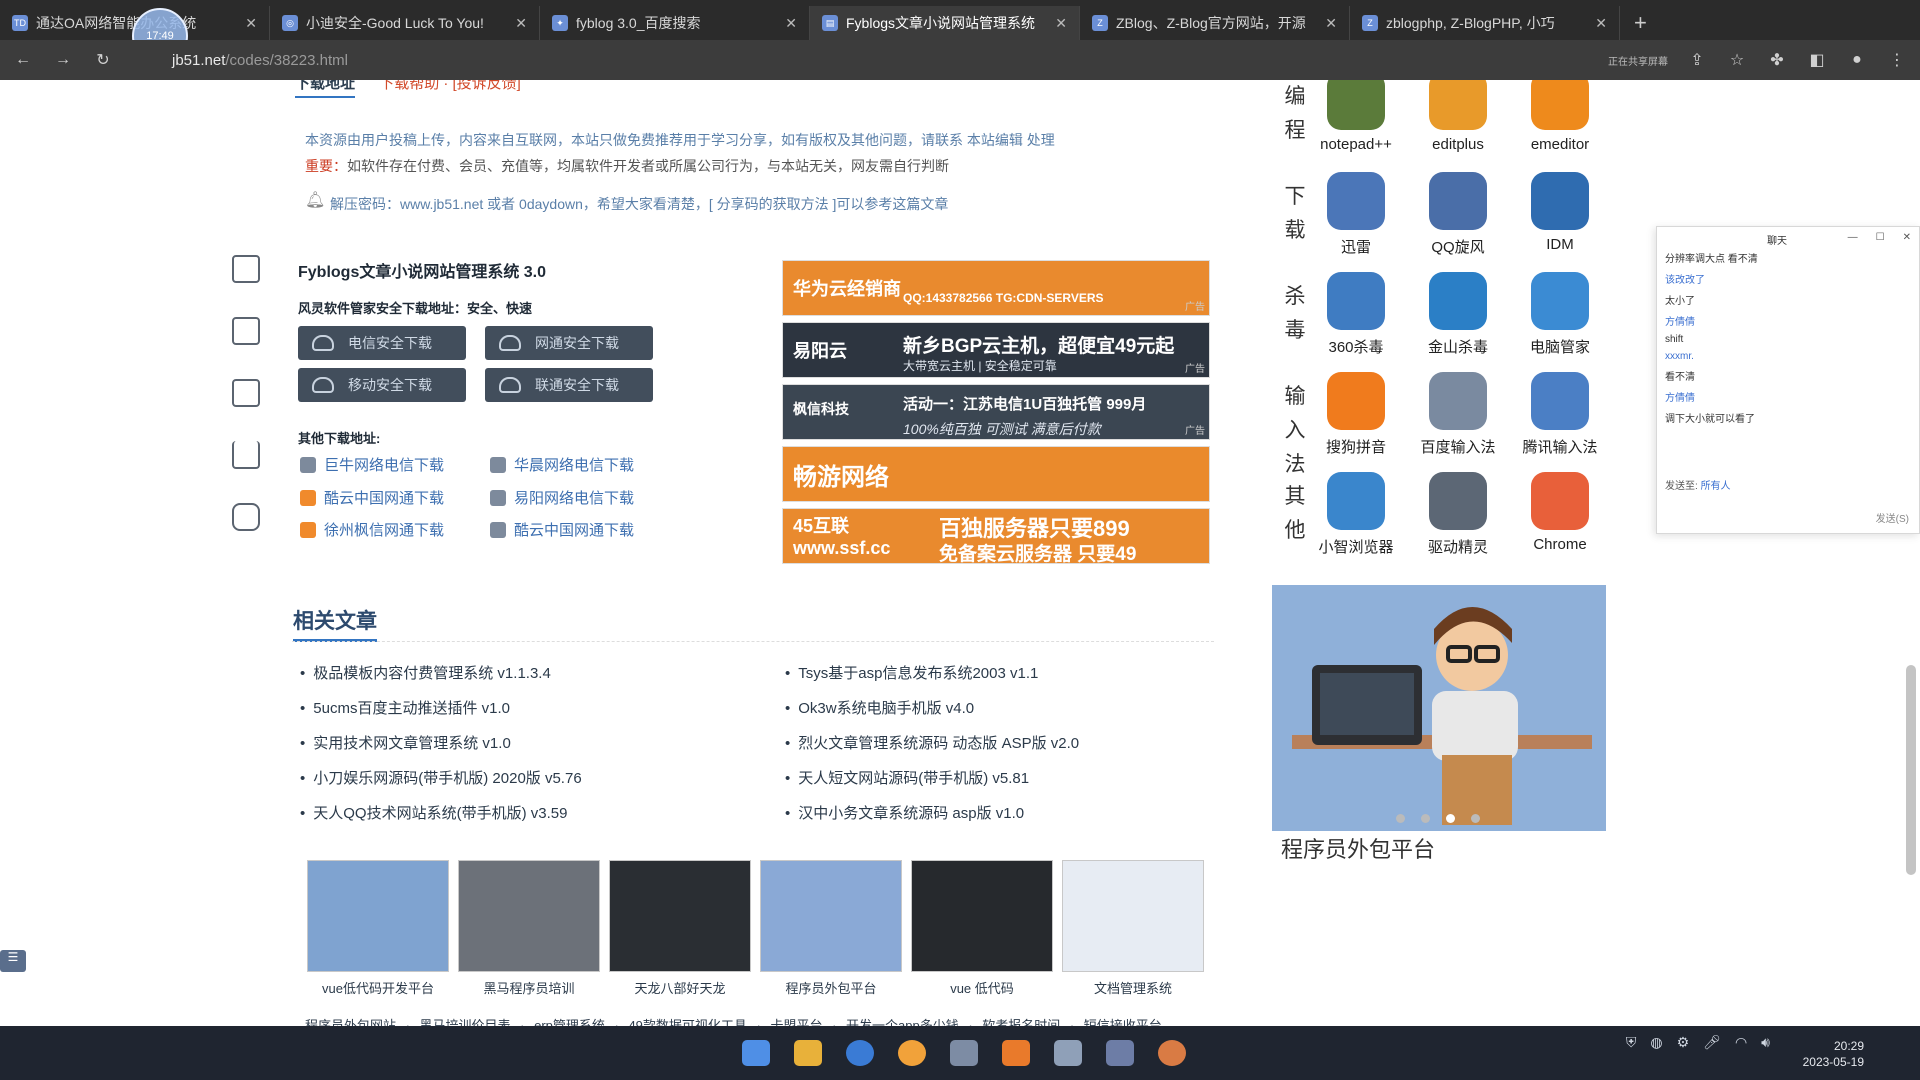 The image size is (1920, 1080). I want to click on page-scrollbar-thumb, so click(1911, 770).